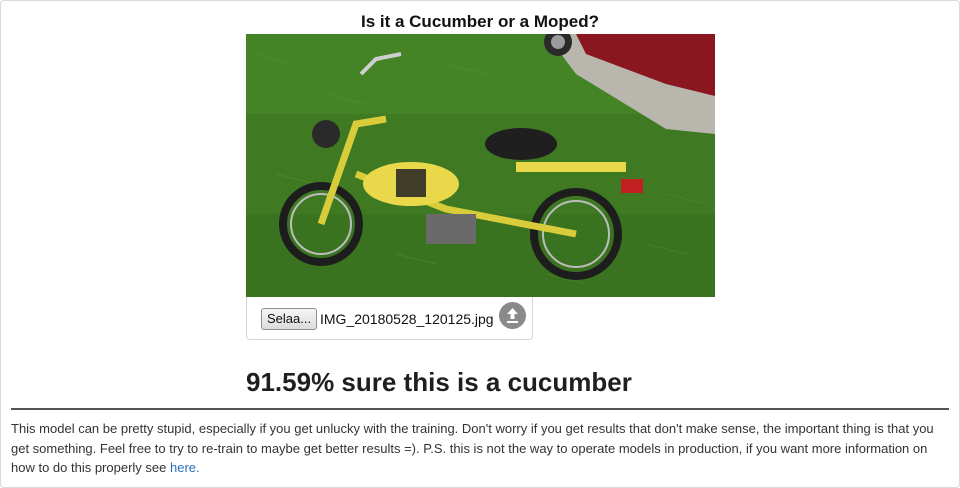 The height and width of the screenshot is (488, 960). I want to click on selected-file-name: IMG_20180528_120125.jpg, so click(407, 319).